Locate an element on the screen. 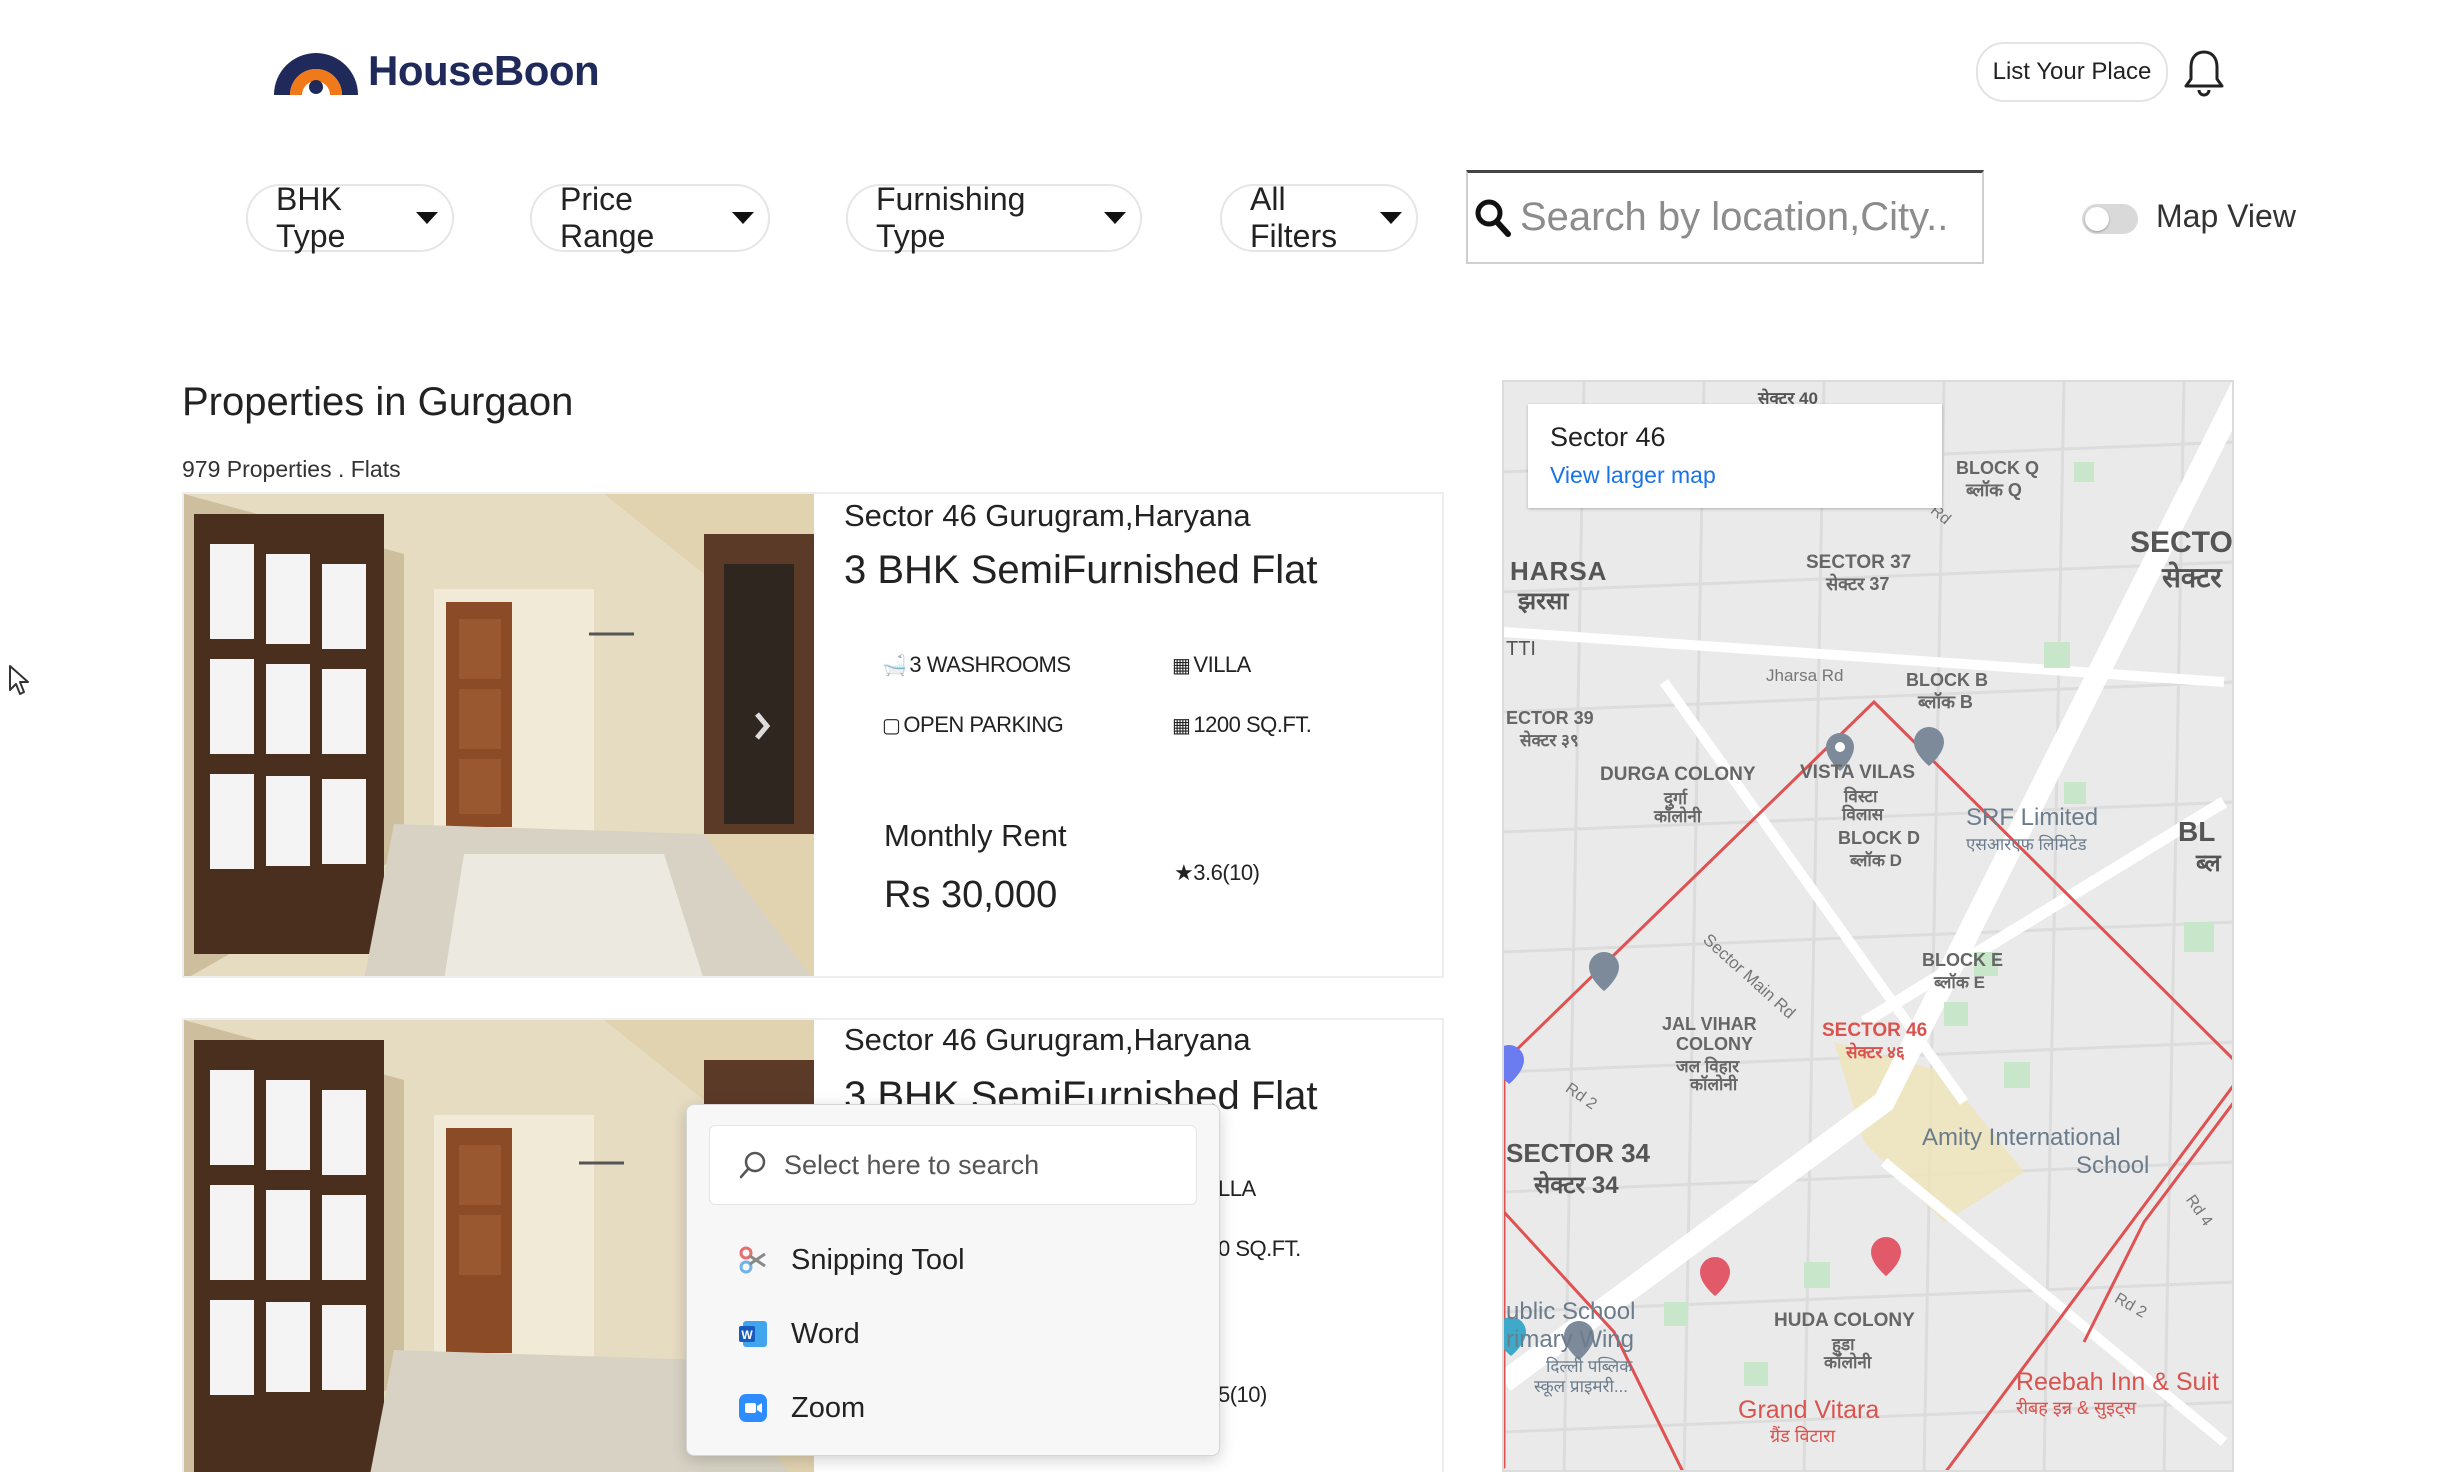  map-poi: Amity International is located at coordinates (2021, 1138).